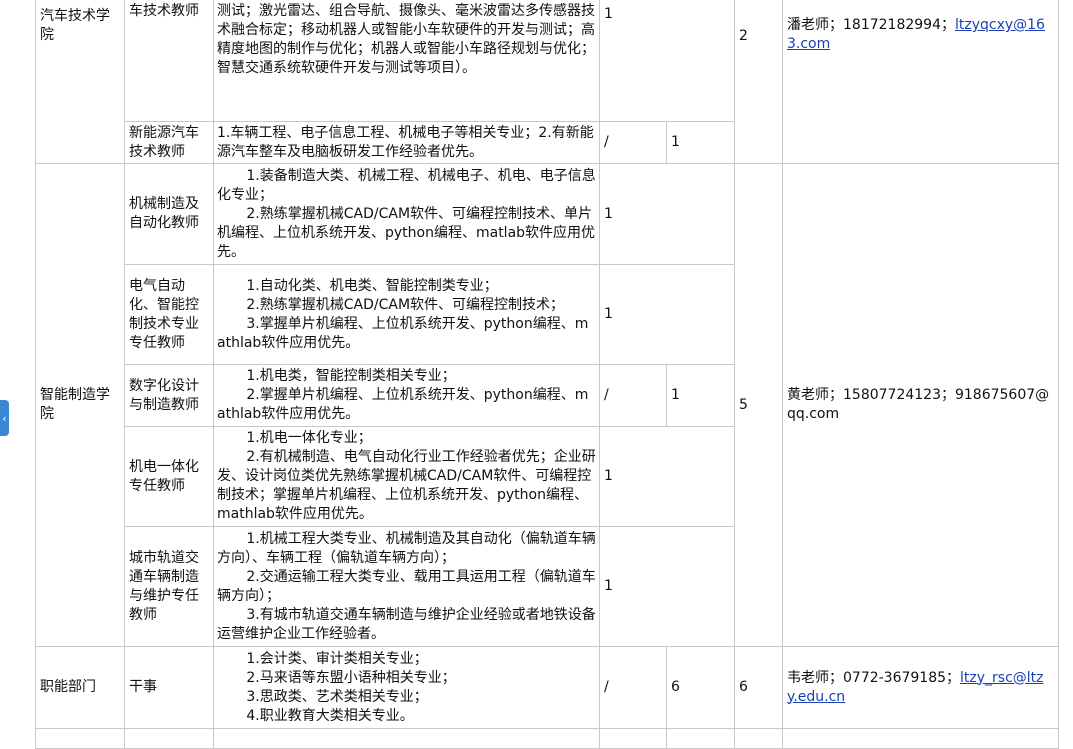 The height and width of the screenshot is (749, 1073). What do you see at coordinates (169, 314) in the screenshot?
I see `position-cell: 电气自动化、智能控制技术专业专任教师` at bounding box center [169, 314].